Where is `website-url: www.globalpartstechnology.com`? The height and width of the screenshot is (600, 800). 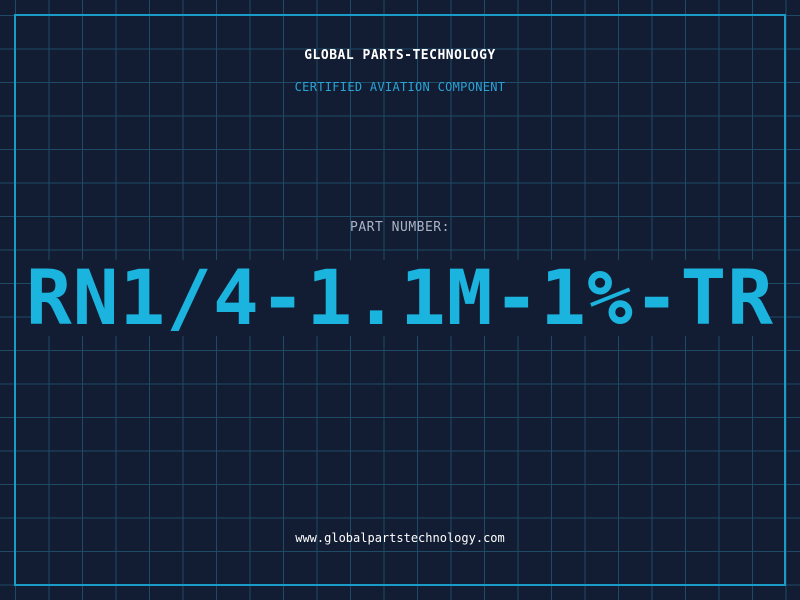 website-url: www.globalpartstechnology.com is located at coordinates (400, 538).